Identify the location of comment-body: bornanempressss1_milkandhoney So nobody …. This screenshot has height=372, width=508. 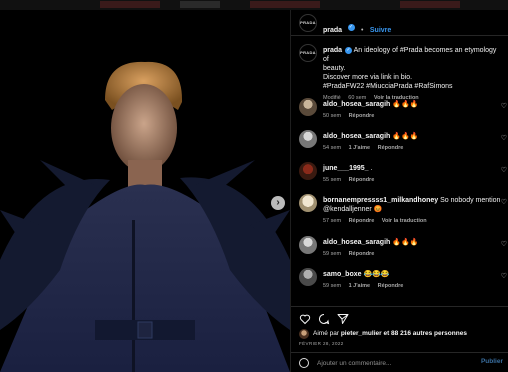
(413, 211).